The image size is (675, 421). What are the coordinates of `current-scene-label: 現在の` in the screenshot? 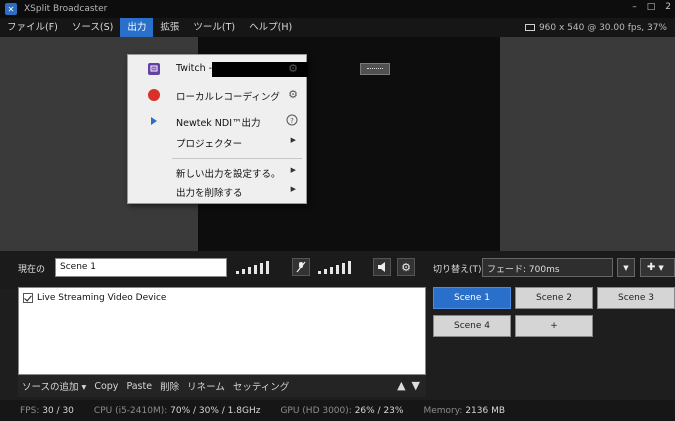 It's located at (32, 270).